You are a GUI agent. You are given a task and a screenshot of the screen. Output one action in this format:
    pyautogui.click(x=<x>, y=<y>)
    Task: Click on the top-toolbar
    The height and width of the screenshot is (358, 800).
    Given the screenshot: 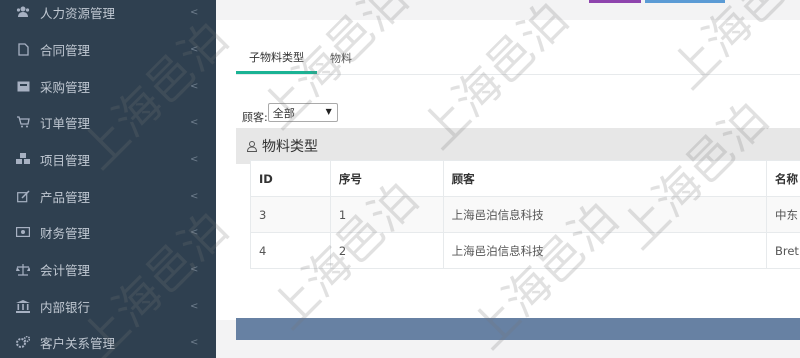 What is the action you would take?
    pyautogui.click(x=508, y=10)
    